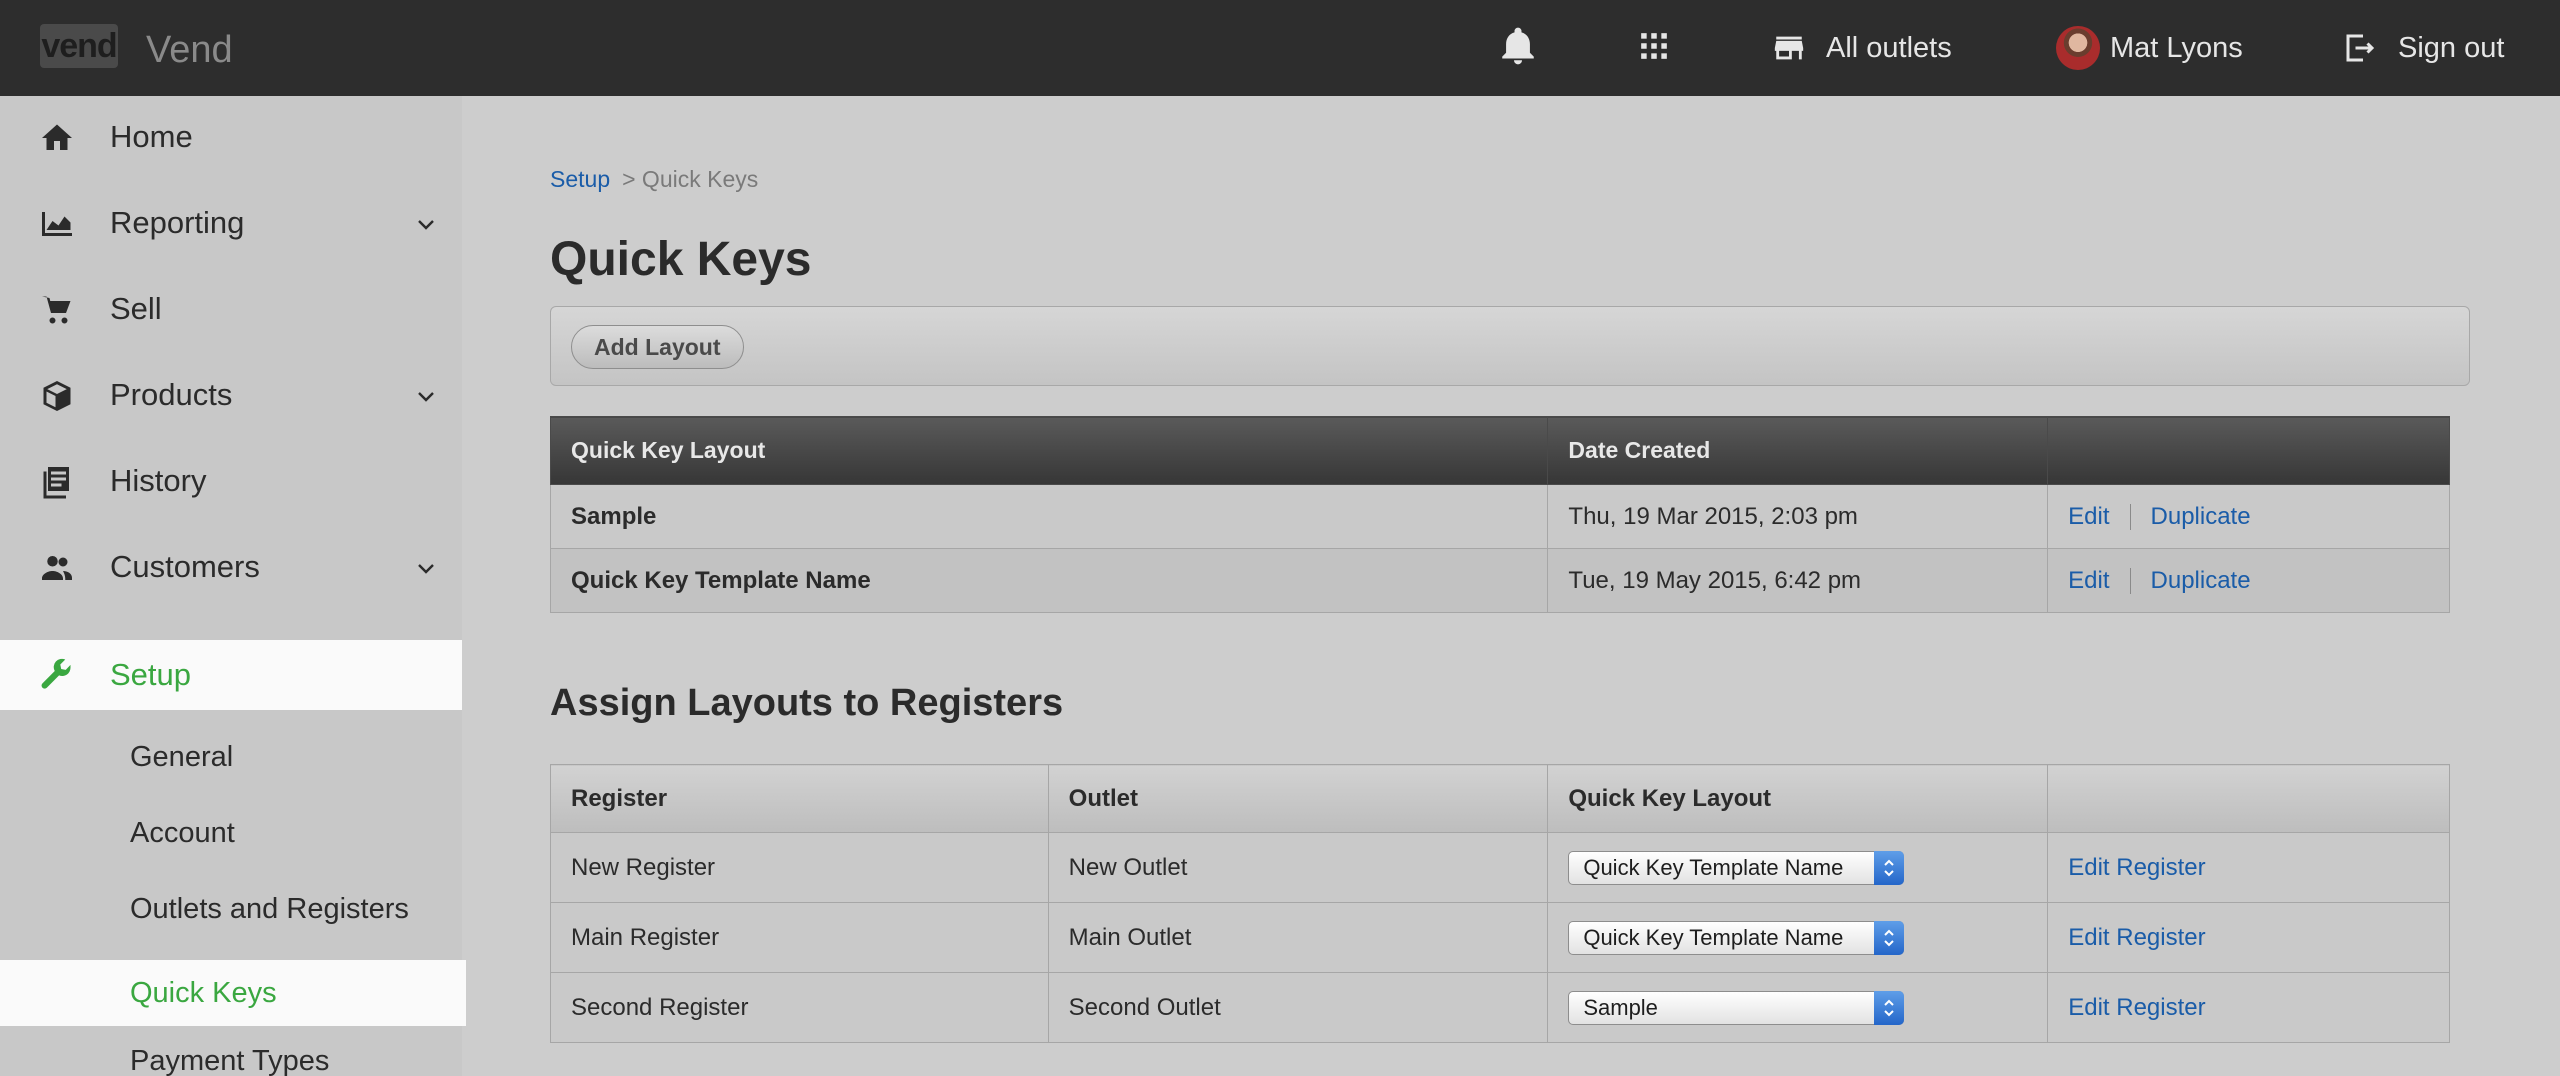 The width and height of the screenshot is (2560, 1076). What do you see at coordinates (231, 481) in the screenshot?
I see `sidebar-item-history: History` at bounding box center [231, 481].